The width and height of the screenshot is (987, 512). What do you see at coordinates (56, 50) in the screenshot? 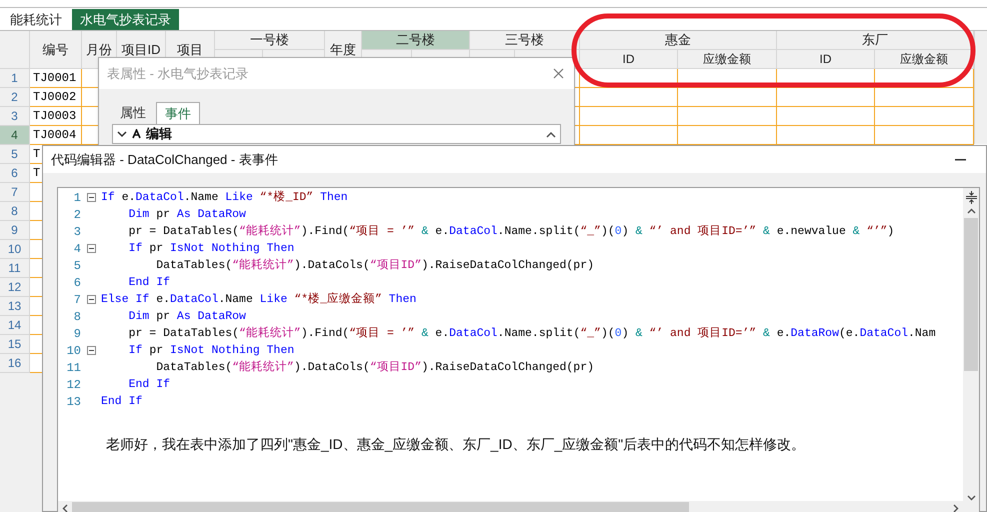
I see `column-header: 编号` at bounding box center [56, 50].